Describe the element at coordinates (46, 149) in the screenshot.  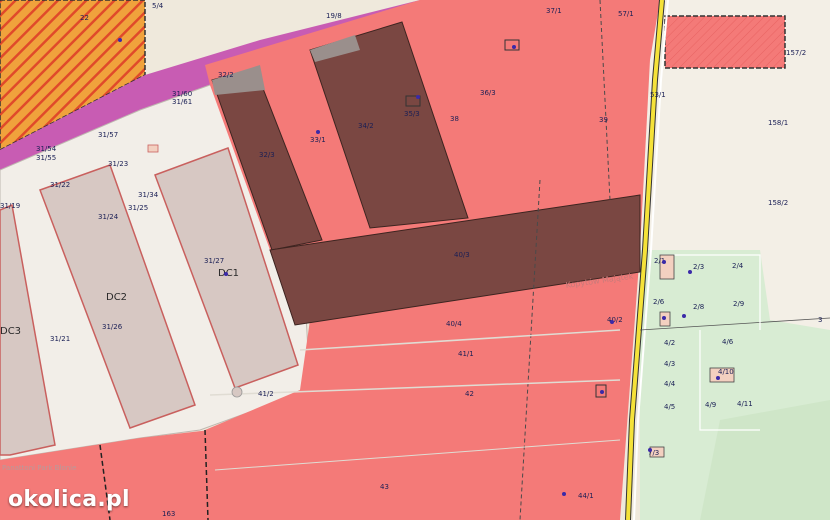
I see `parcel-label: 31/54` at that location.